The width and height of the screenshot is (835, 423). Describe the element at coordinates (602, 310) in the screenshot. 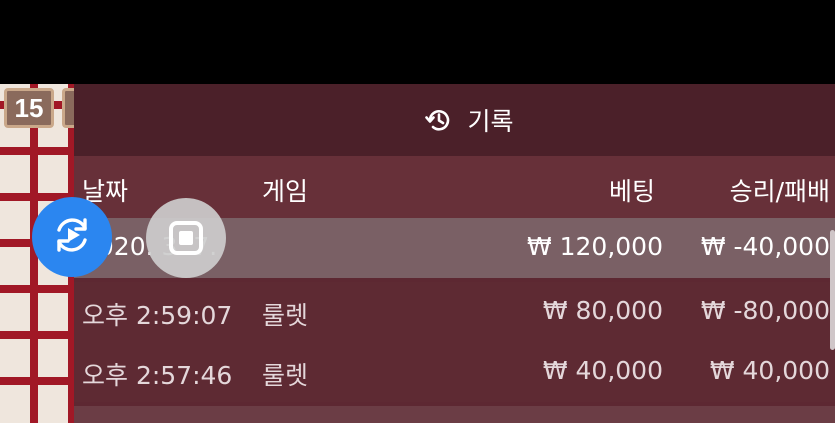

I see `row-bet: ₩ 80,000` at that location.